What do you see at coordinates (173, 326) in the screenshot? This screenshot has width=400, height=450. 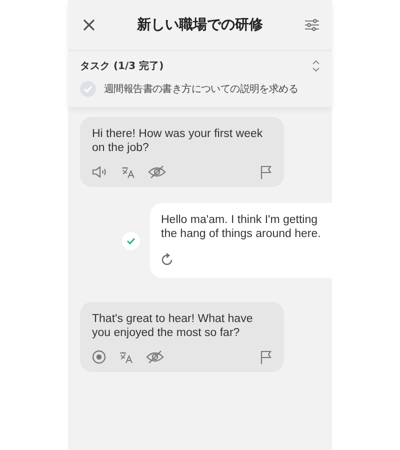 I see `message-text: That's great to hear! What have you enjoyed the most so far?` at bounding box center [173, 326].